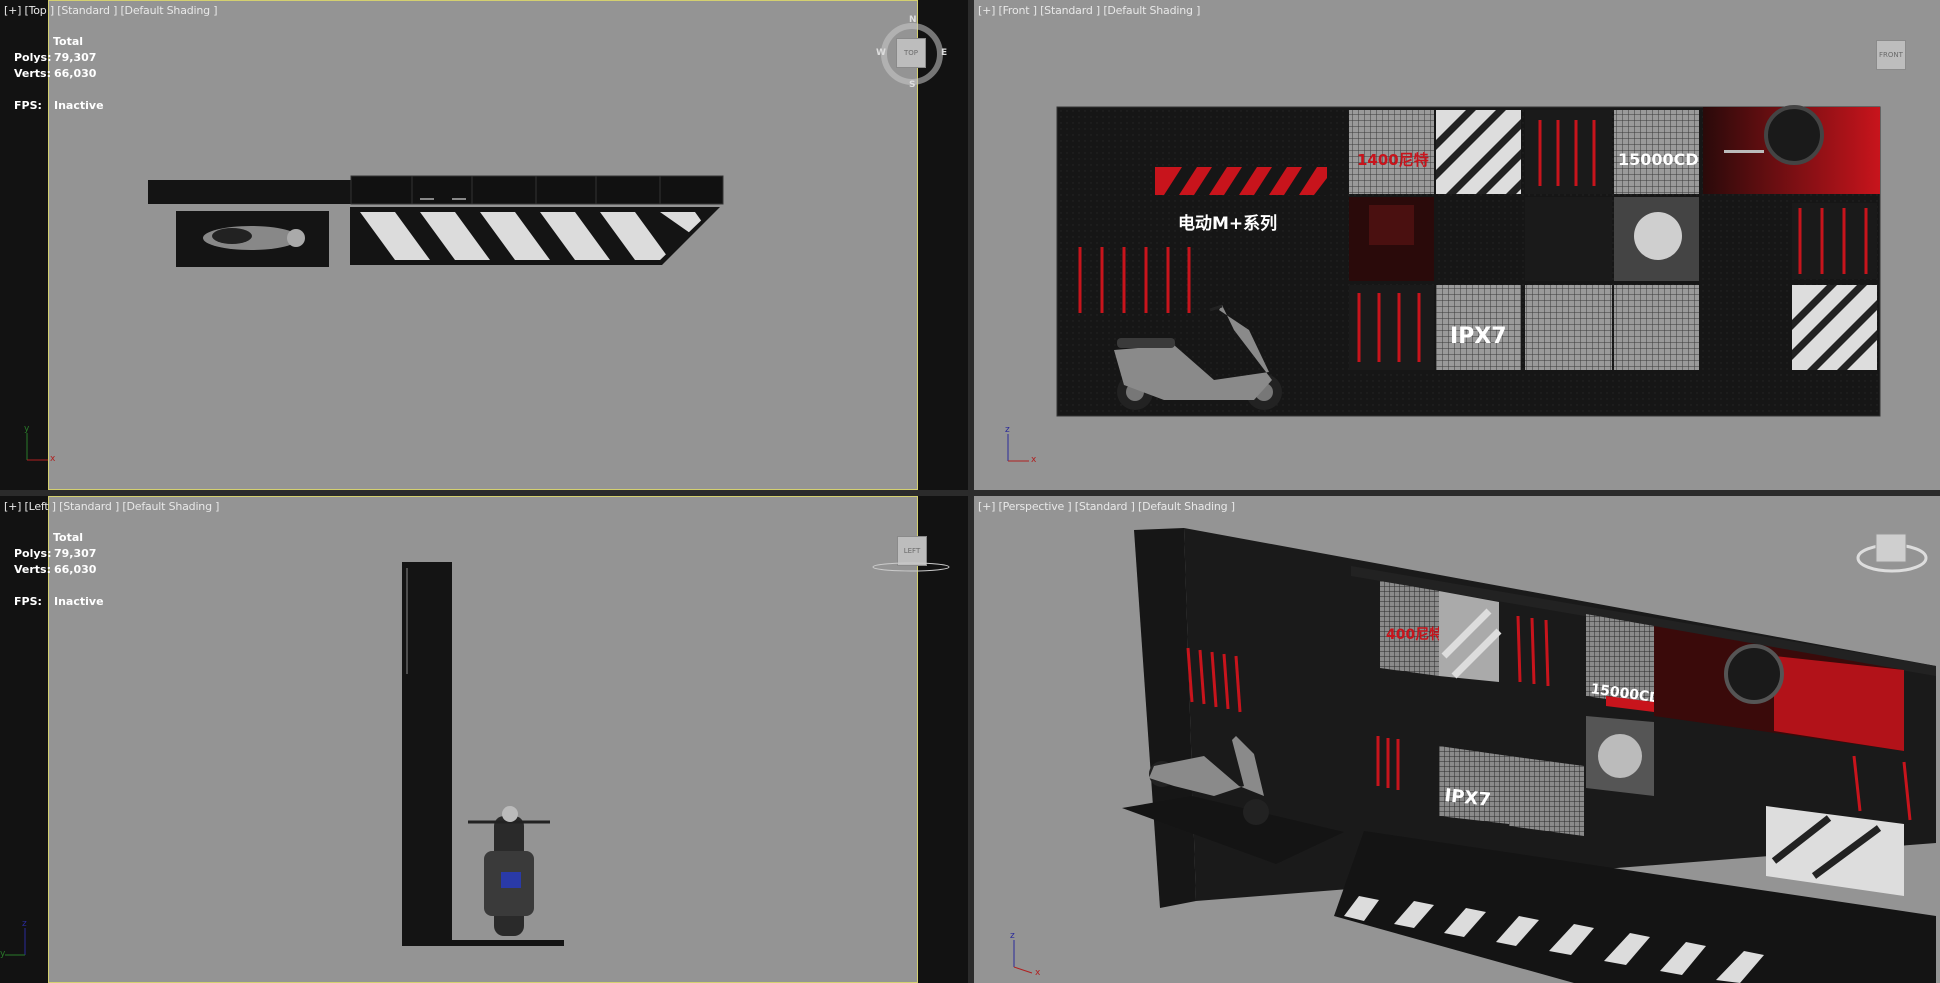 Image resolution: width=1940 pixels, height=983 pixels. I want to click on candela-text: 15000CD, so click(1658, 159).